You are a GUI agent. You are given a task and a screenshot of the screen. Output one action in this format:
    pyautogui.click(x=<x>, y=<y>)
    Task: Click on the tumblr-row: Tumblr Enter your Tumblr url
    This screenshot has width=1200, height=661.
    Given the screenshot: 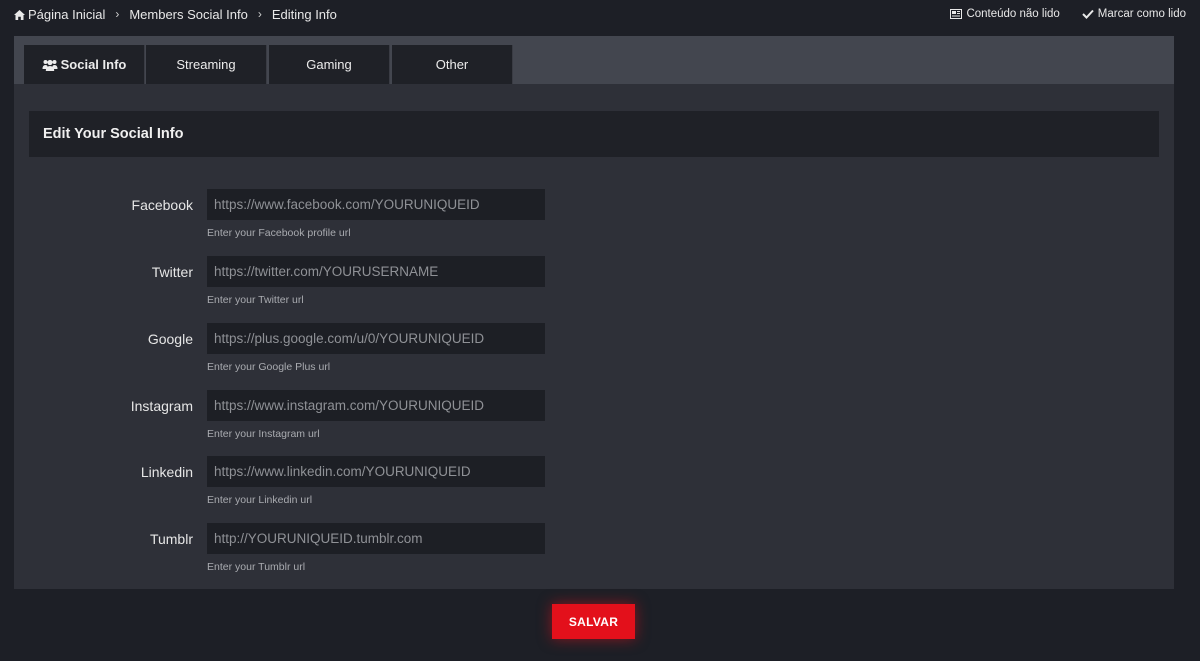 What is the action you would take?
    pyautogui.click(x=314, y=553)
    